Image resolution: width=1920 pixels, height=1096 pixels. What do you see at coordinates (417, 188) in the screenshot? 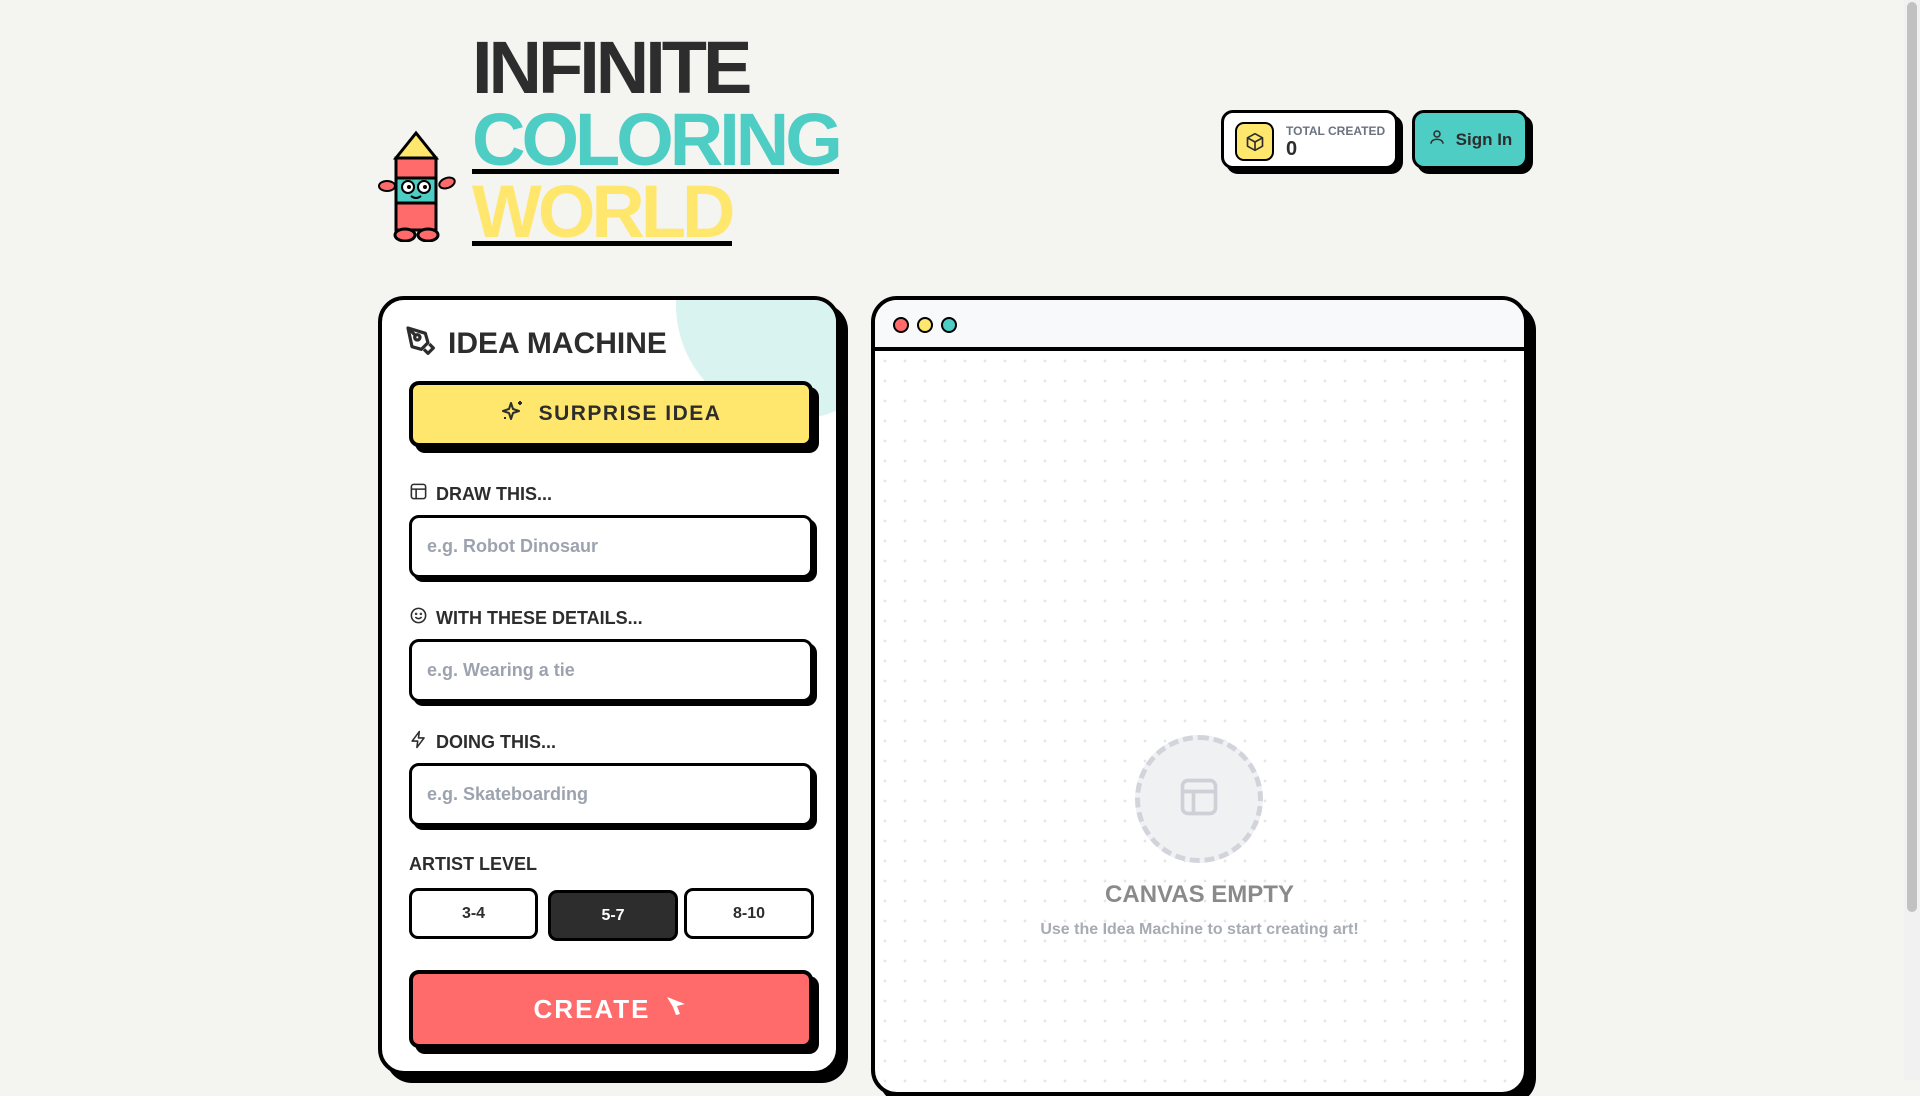
I see `mascot-logo` at bounding box center [417, 188].